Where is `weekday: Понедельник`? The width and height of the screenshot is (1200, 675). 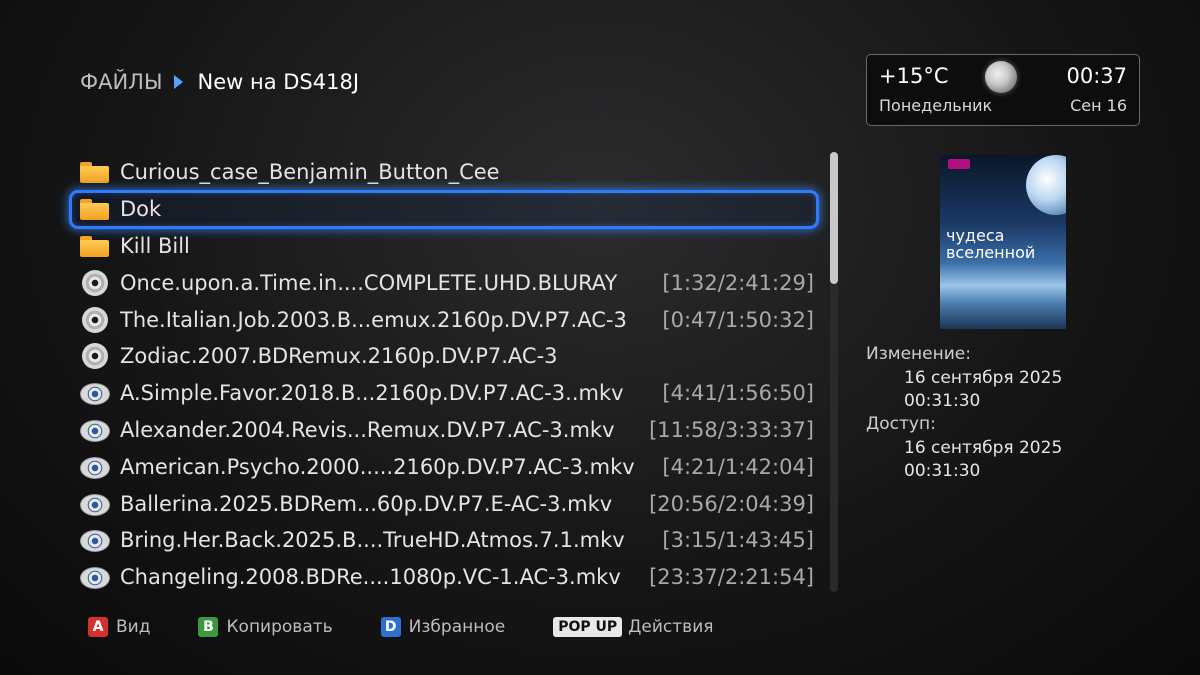
weekday: Понедельник is located at coordinates (936, 105).